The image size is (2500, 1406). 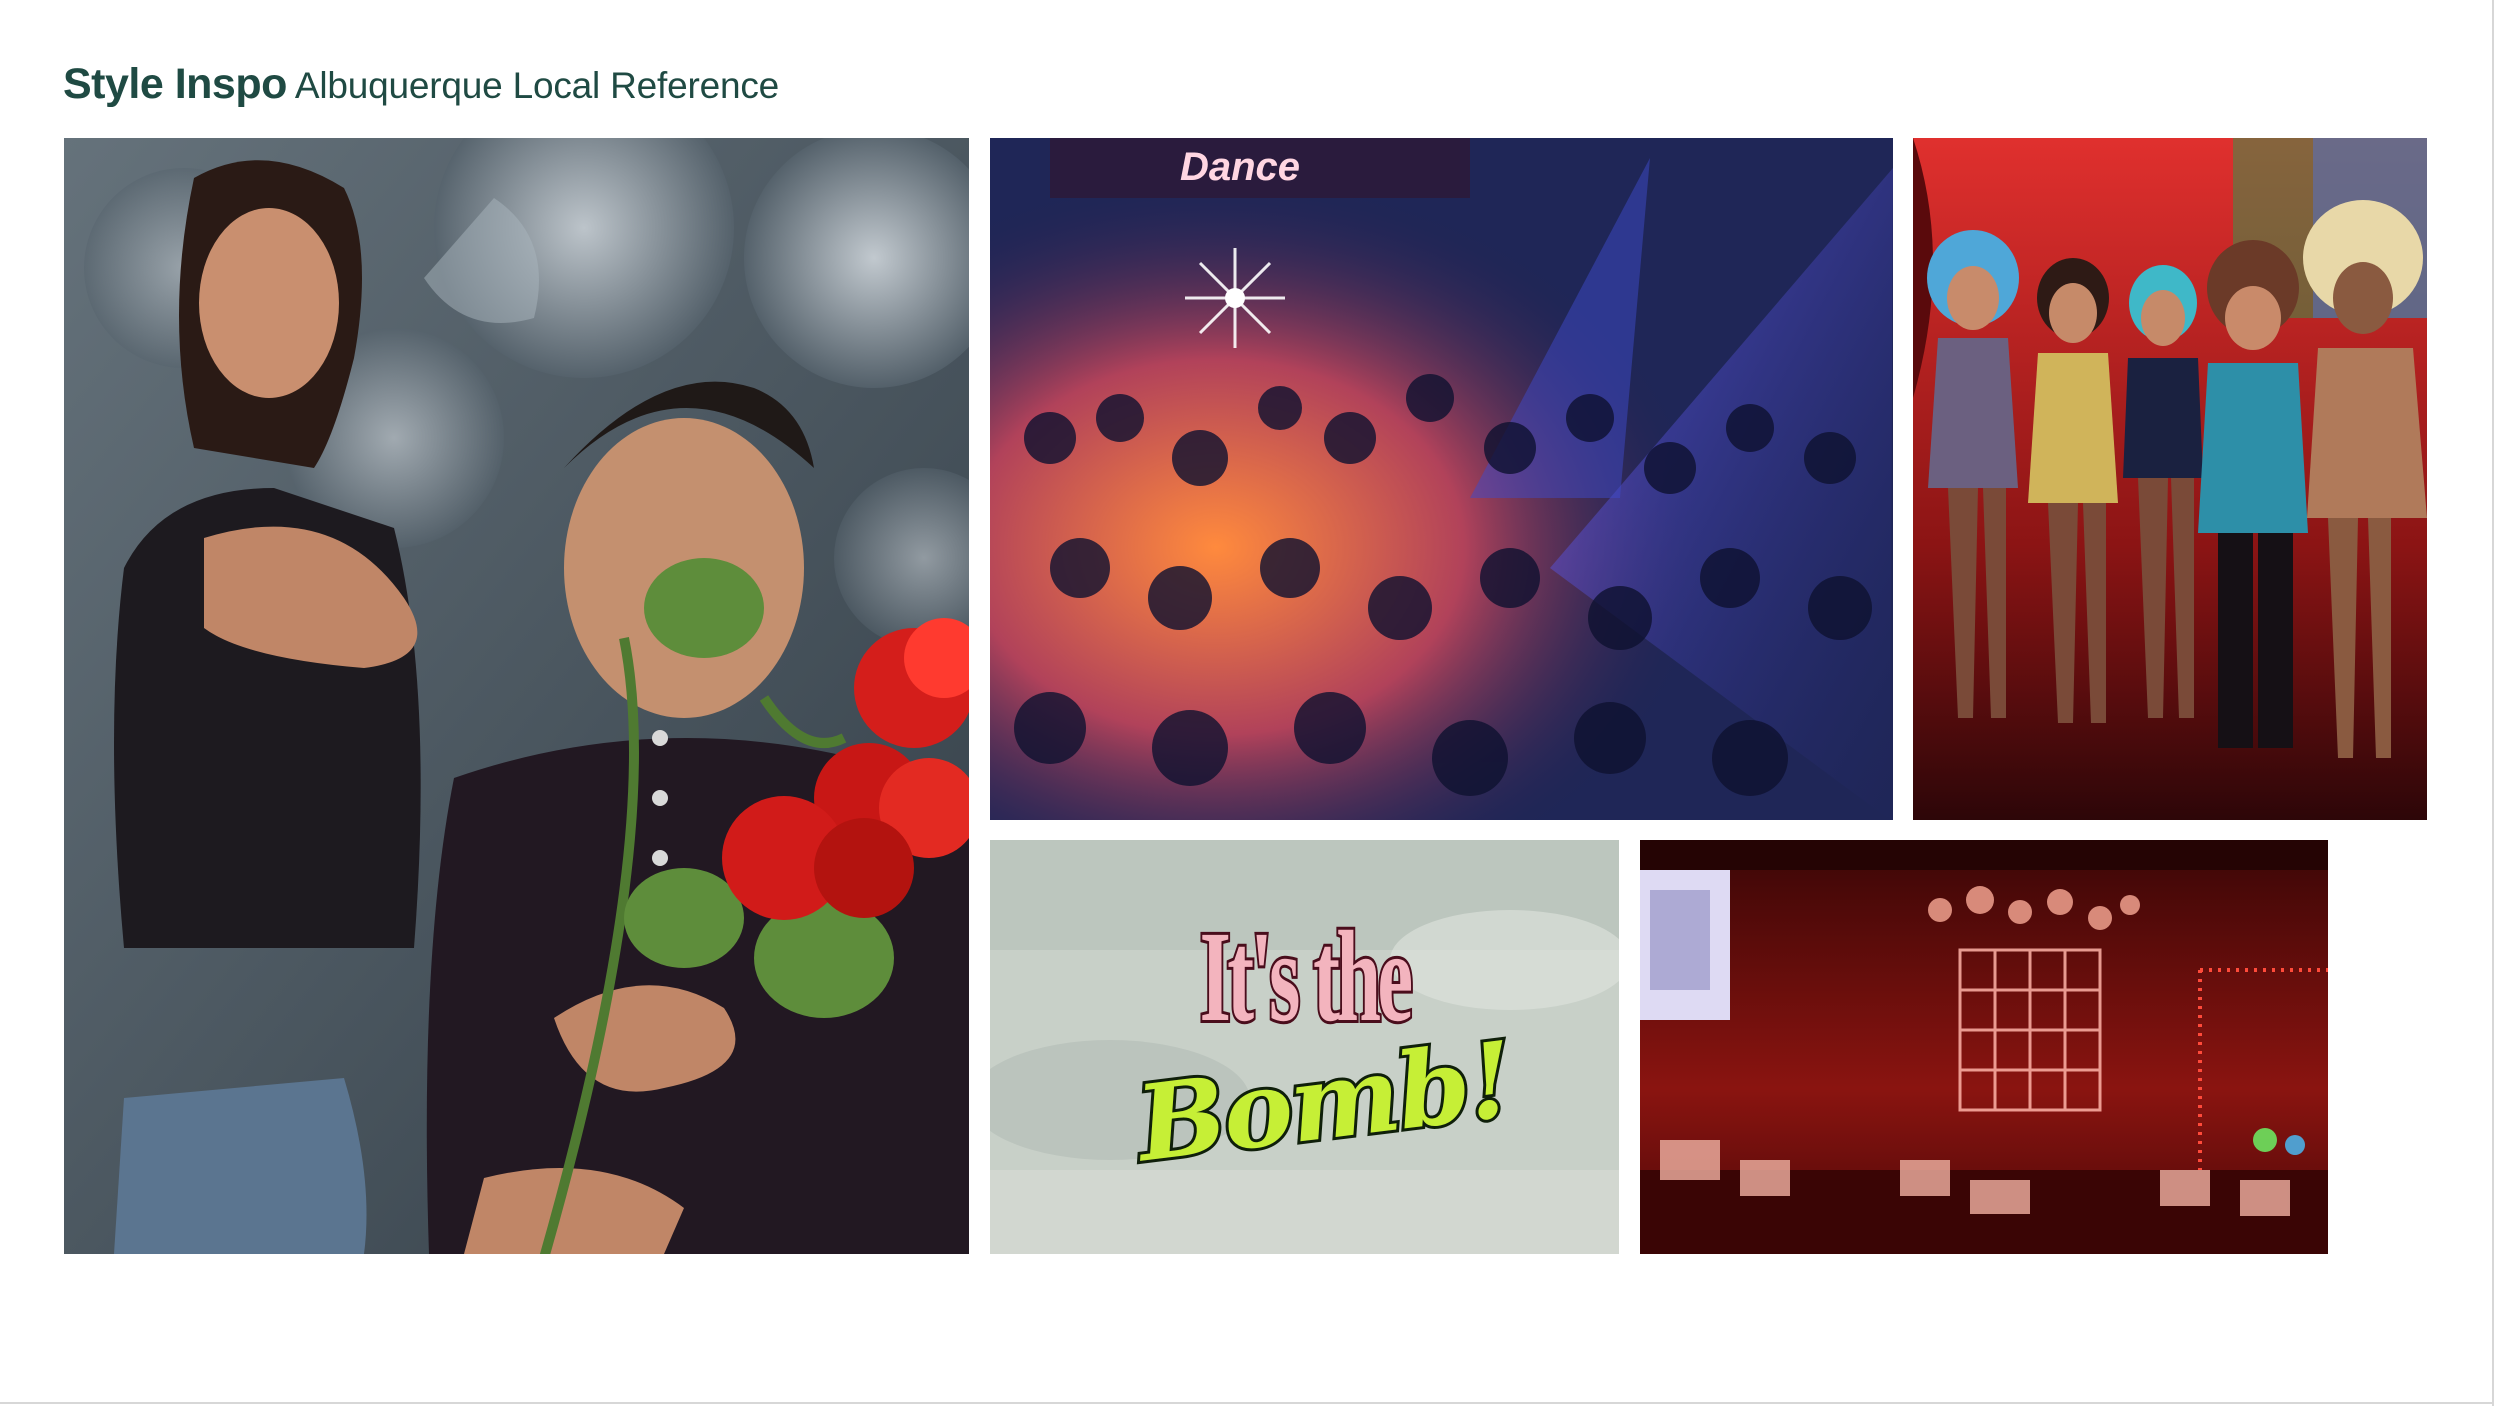 What do you see at coordinates (1304, 1047) in the screenshot?
I see `its-the-bomb-title-card: It's the Bomb!` at bounding box center [1304, 1047].